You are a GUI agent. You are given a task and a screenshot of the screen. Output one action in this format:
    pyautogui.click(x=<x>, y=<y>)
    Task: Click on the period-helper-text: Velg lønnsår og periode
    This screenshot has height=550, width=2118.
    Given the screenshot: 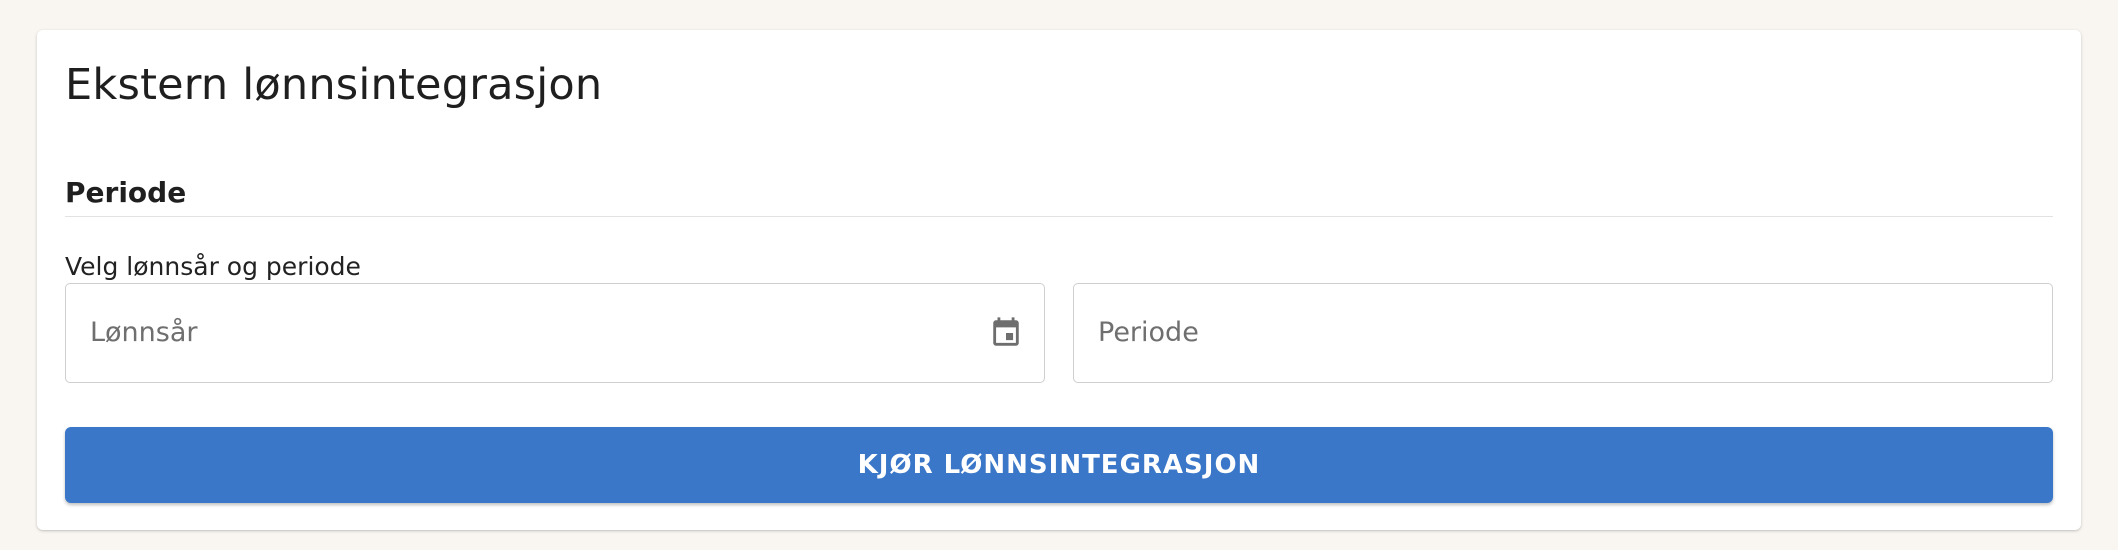 What is the action you would take?
    pyautogui.click(x=213, y=266)
    